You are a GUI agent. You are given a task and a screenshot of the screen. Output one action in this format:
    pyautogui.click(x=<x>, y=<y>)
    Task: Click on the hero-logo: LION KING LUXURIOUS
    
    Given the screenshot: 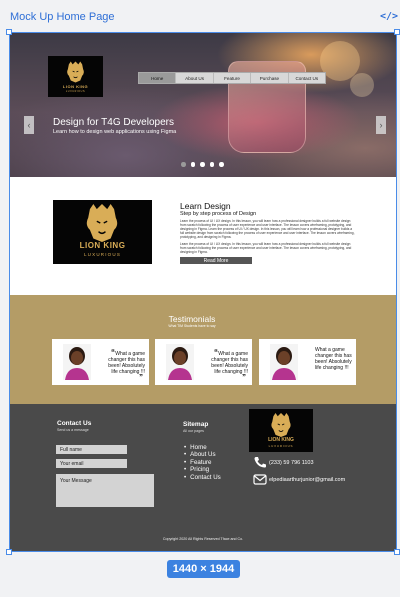 What is the action you would take?
    pyautogui.click(x=75, y=76)
    